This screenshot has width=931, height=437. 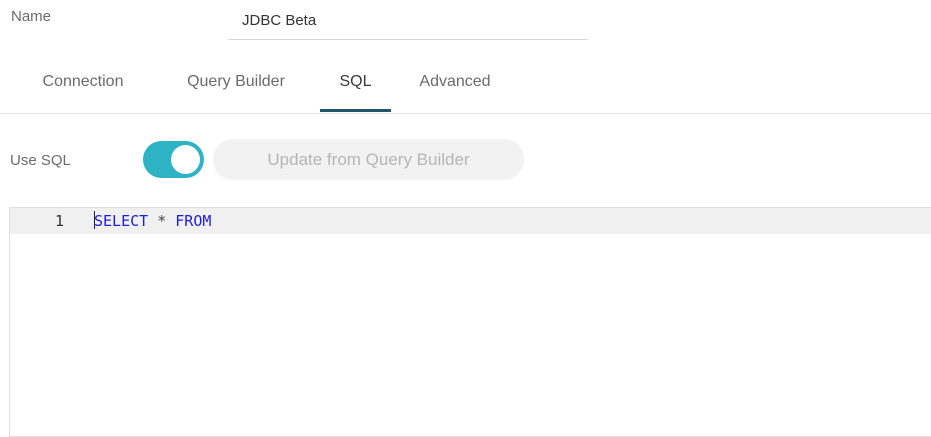 I want to click on update-from-query-builder-button: Update from Query Builder, so click(x=368, y=159).